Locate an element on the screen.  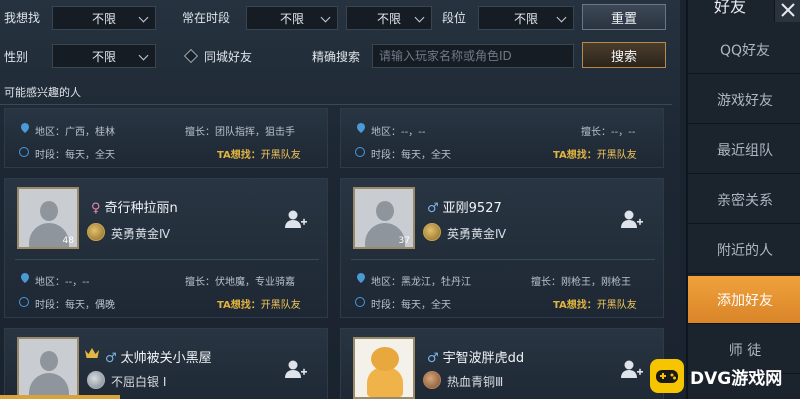
gamepad-logo-icon is located at coordinates (667, 376).